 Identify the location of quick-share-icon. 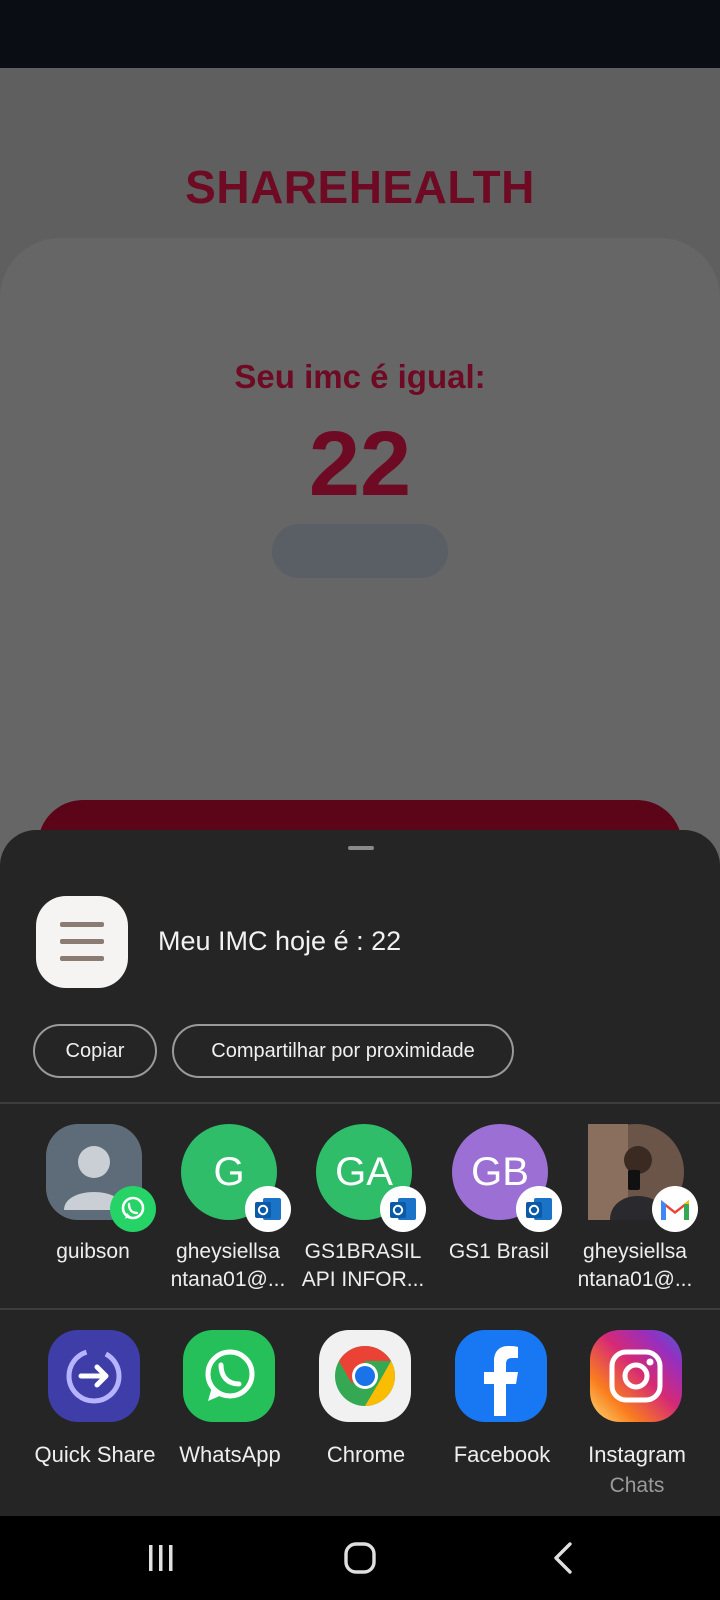
(94, 1376).